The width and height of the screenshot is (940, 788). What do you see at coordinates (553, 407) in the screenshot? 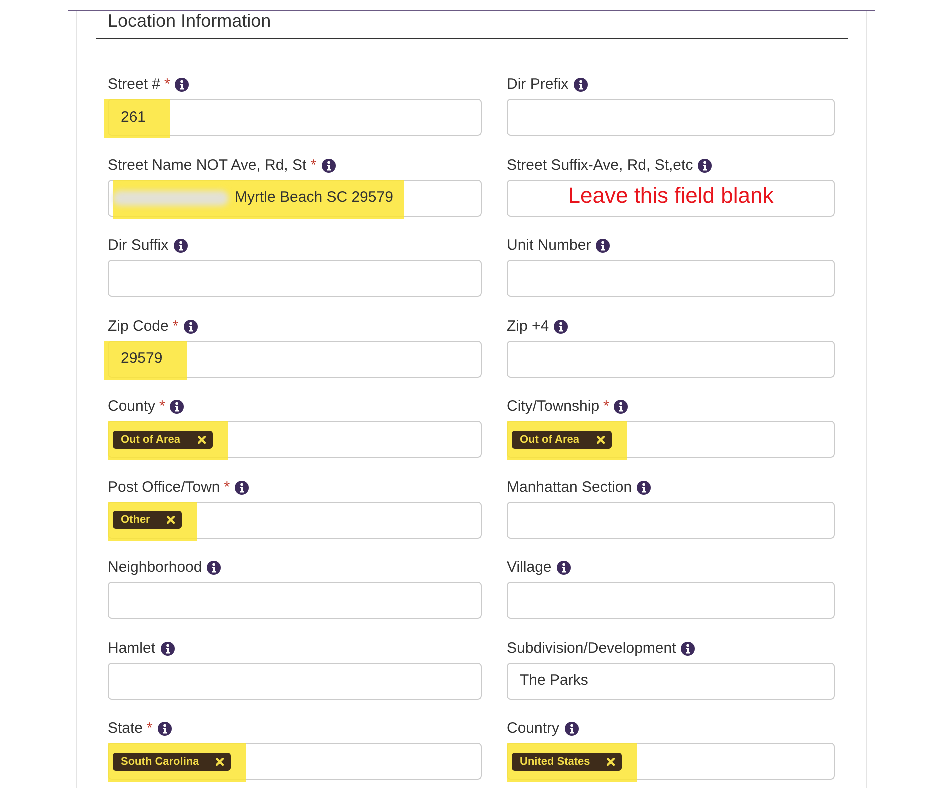
I see `field-label: City/Township` at bounding box center [553, 407].